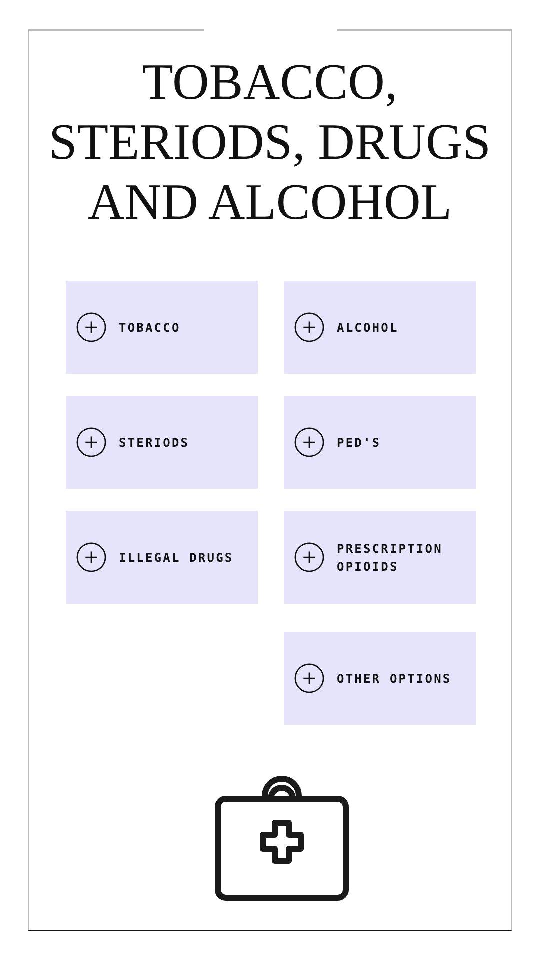 The width and height of the screenshot is (540, 960). I want to click on topic-button: PED'S, so click(380, 442).